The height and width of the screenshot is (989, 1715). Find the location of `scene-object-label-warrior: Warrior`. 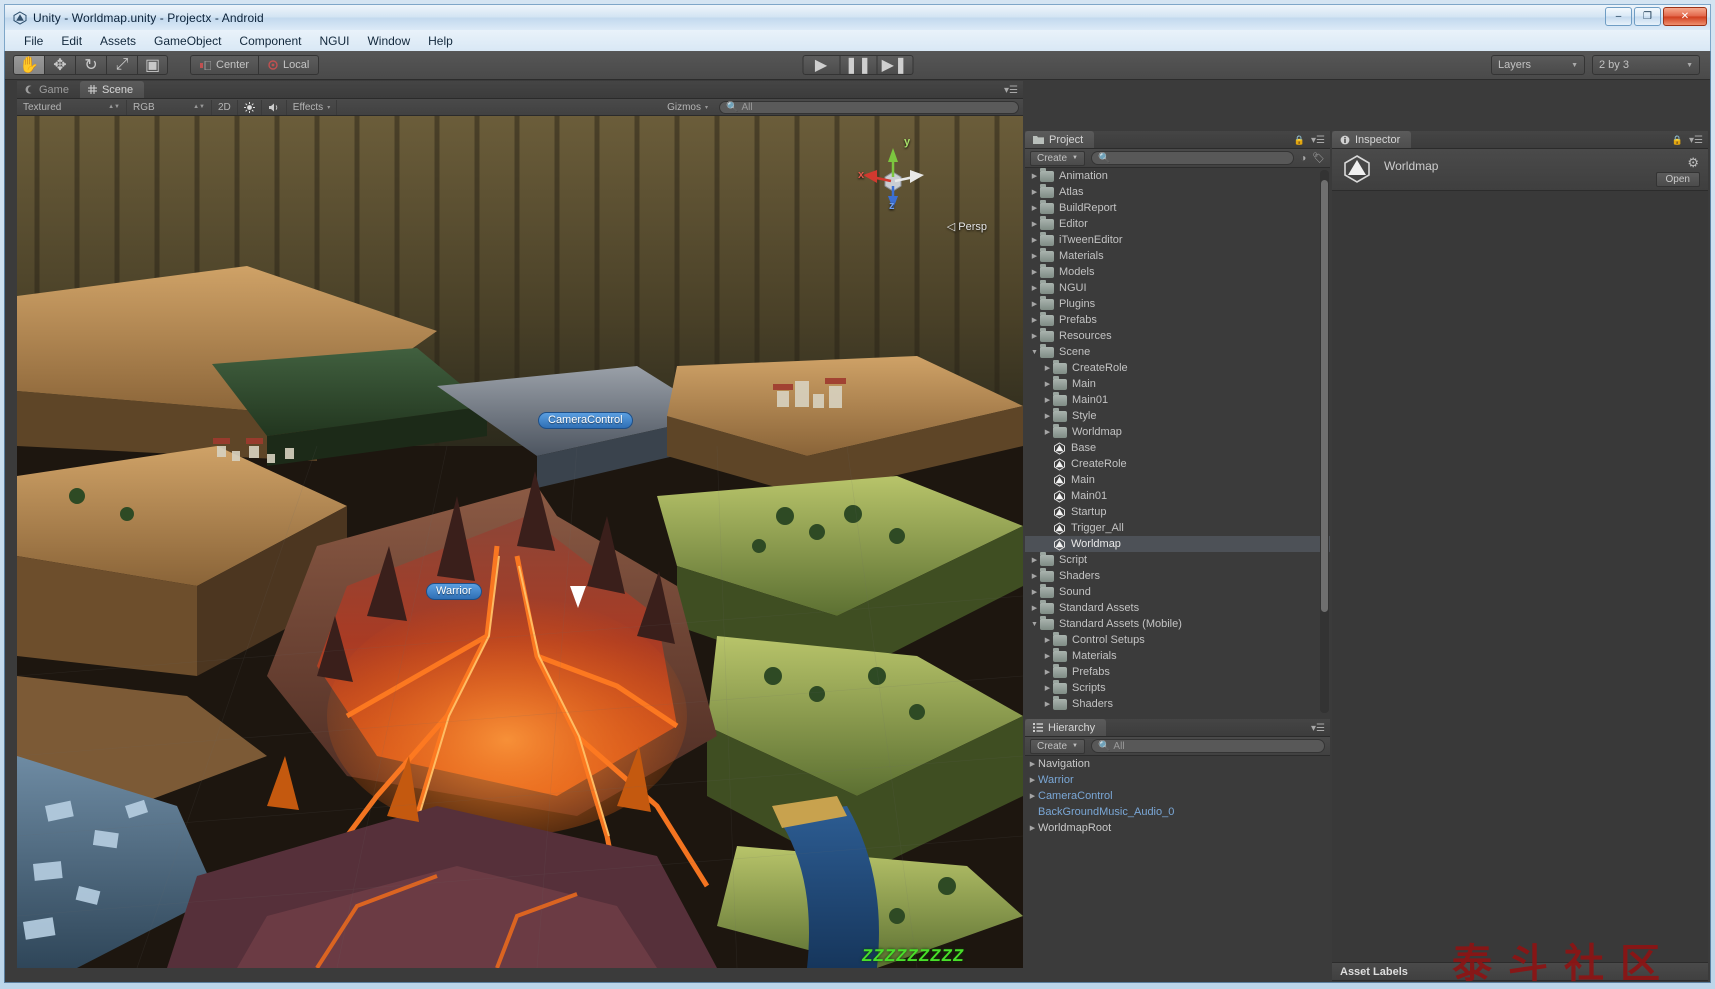

scene-object-label-warrior: Warrior is located at coordinates (454, 591).